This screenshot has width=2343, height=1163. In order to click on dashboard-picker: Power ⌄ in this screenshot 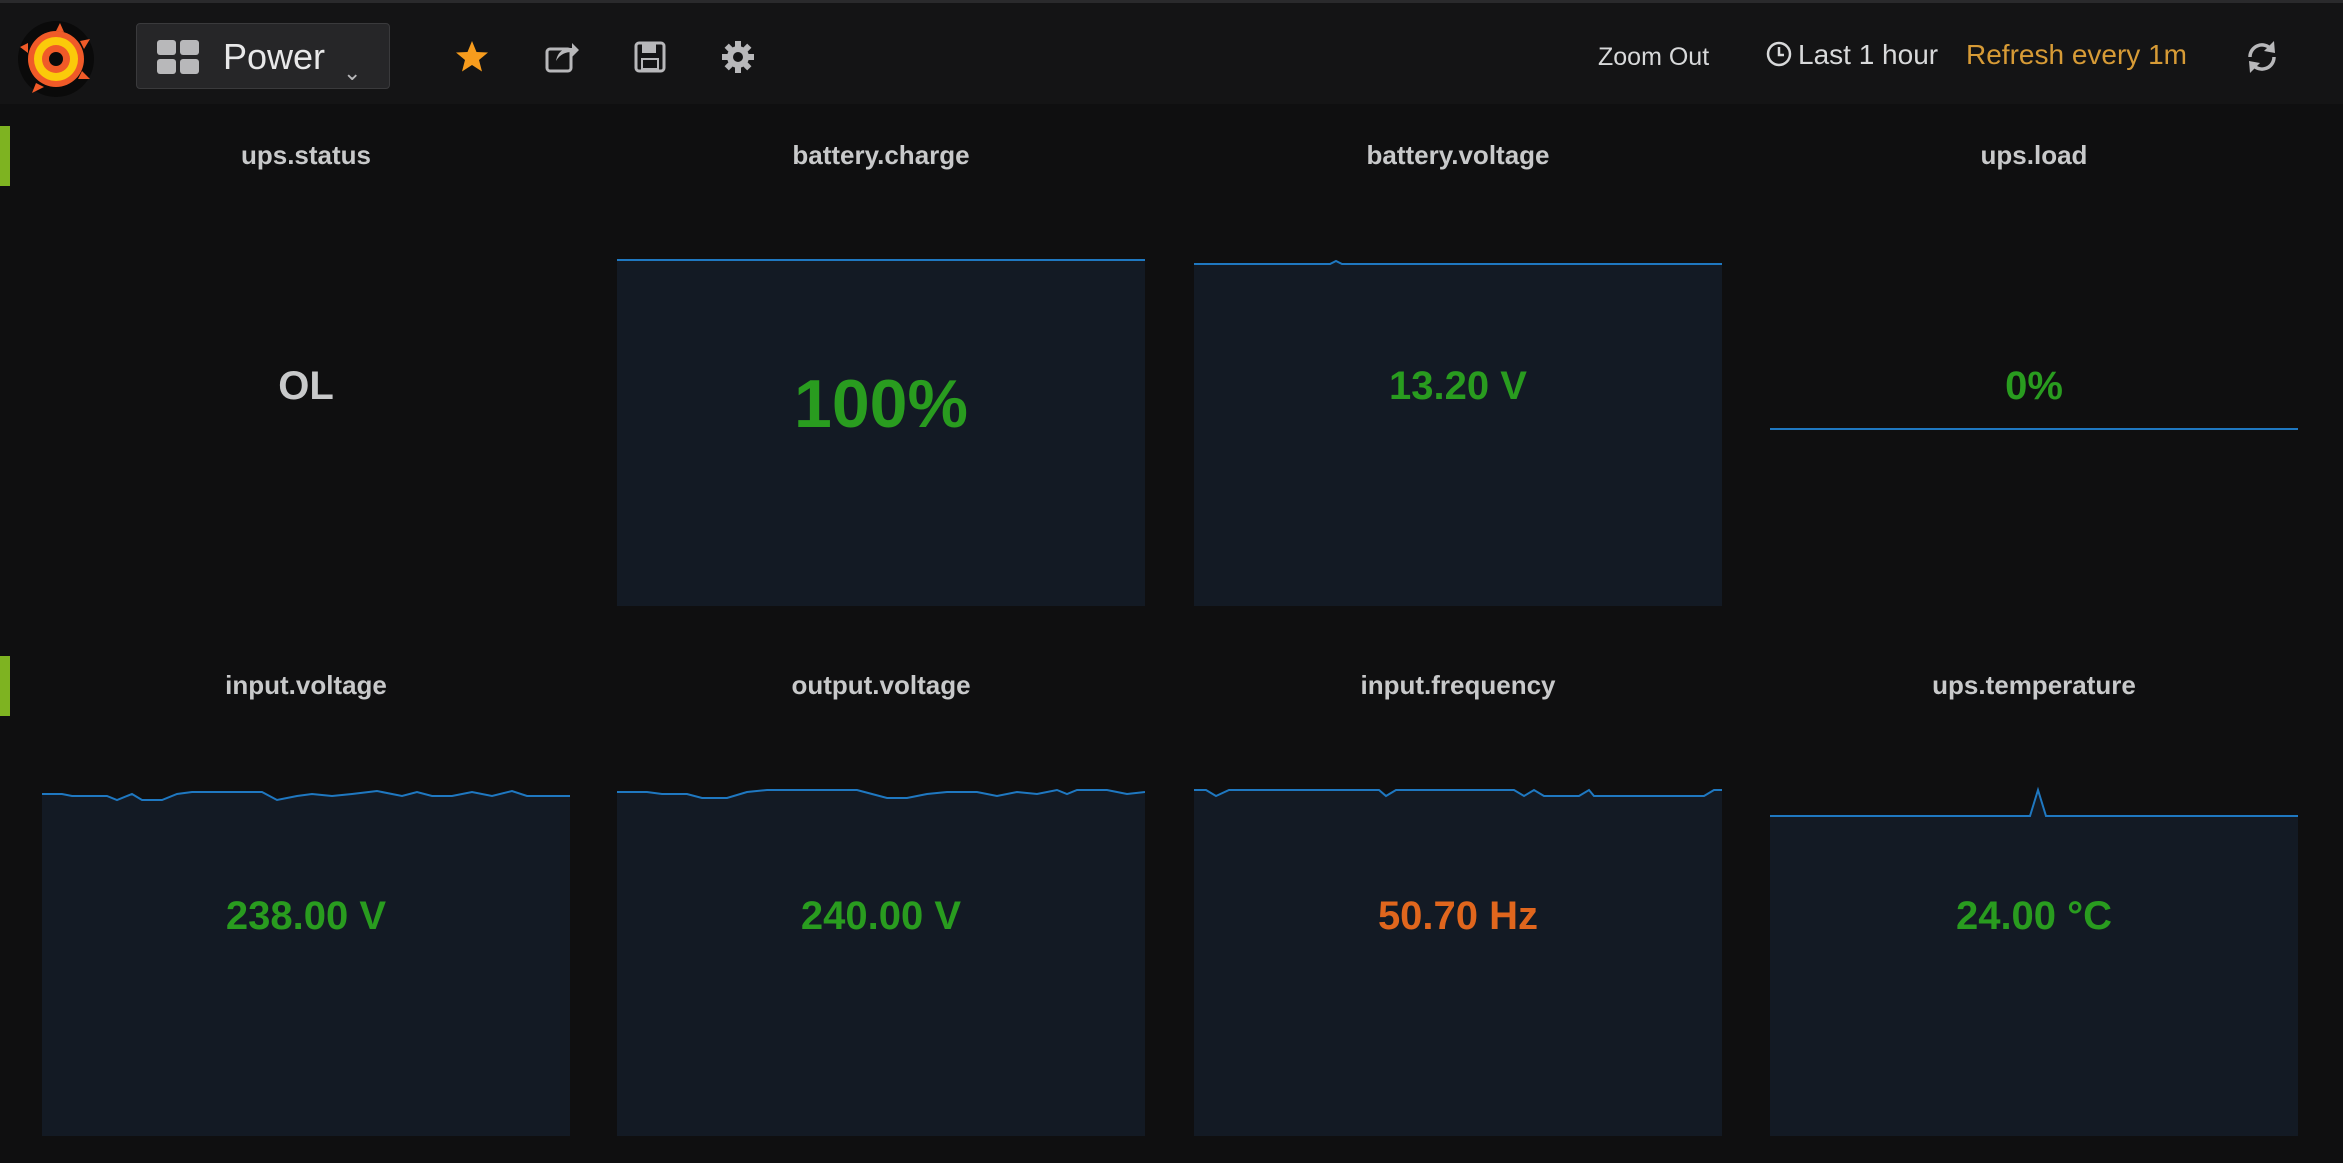, I will do `click(263, 56)`.